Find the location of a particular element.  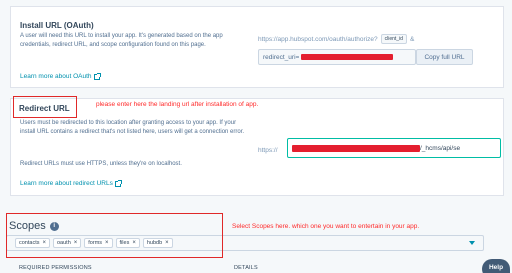

install-url-suffix: & is located at coordinates (412, 39).